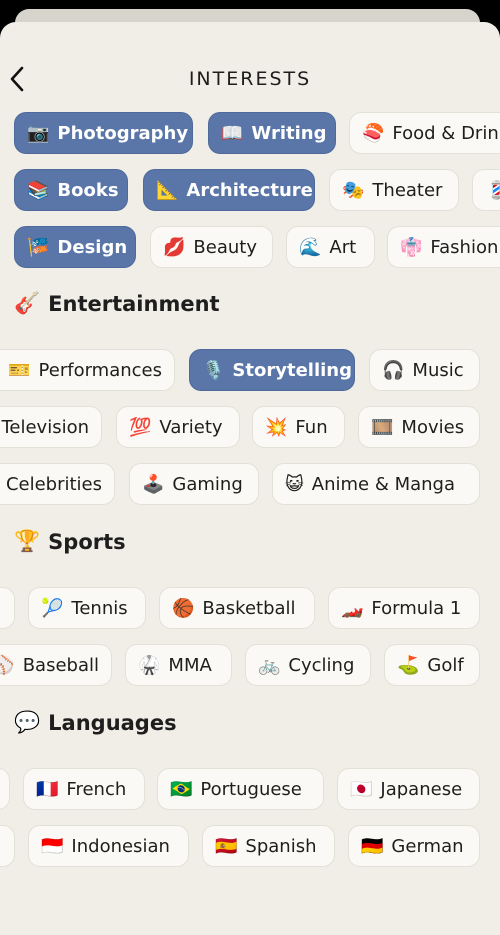  Describe the element at coordinates (87, 541) in the screenshot. I see `section-title: Sports` at that location.